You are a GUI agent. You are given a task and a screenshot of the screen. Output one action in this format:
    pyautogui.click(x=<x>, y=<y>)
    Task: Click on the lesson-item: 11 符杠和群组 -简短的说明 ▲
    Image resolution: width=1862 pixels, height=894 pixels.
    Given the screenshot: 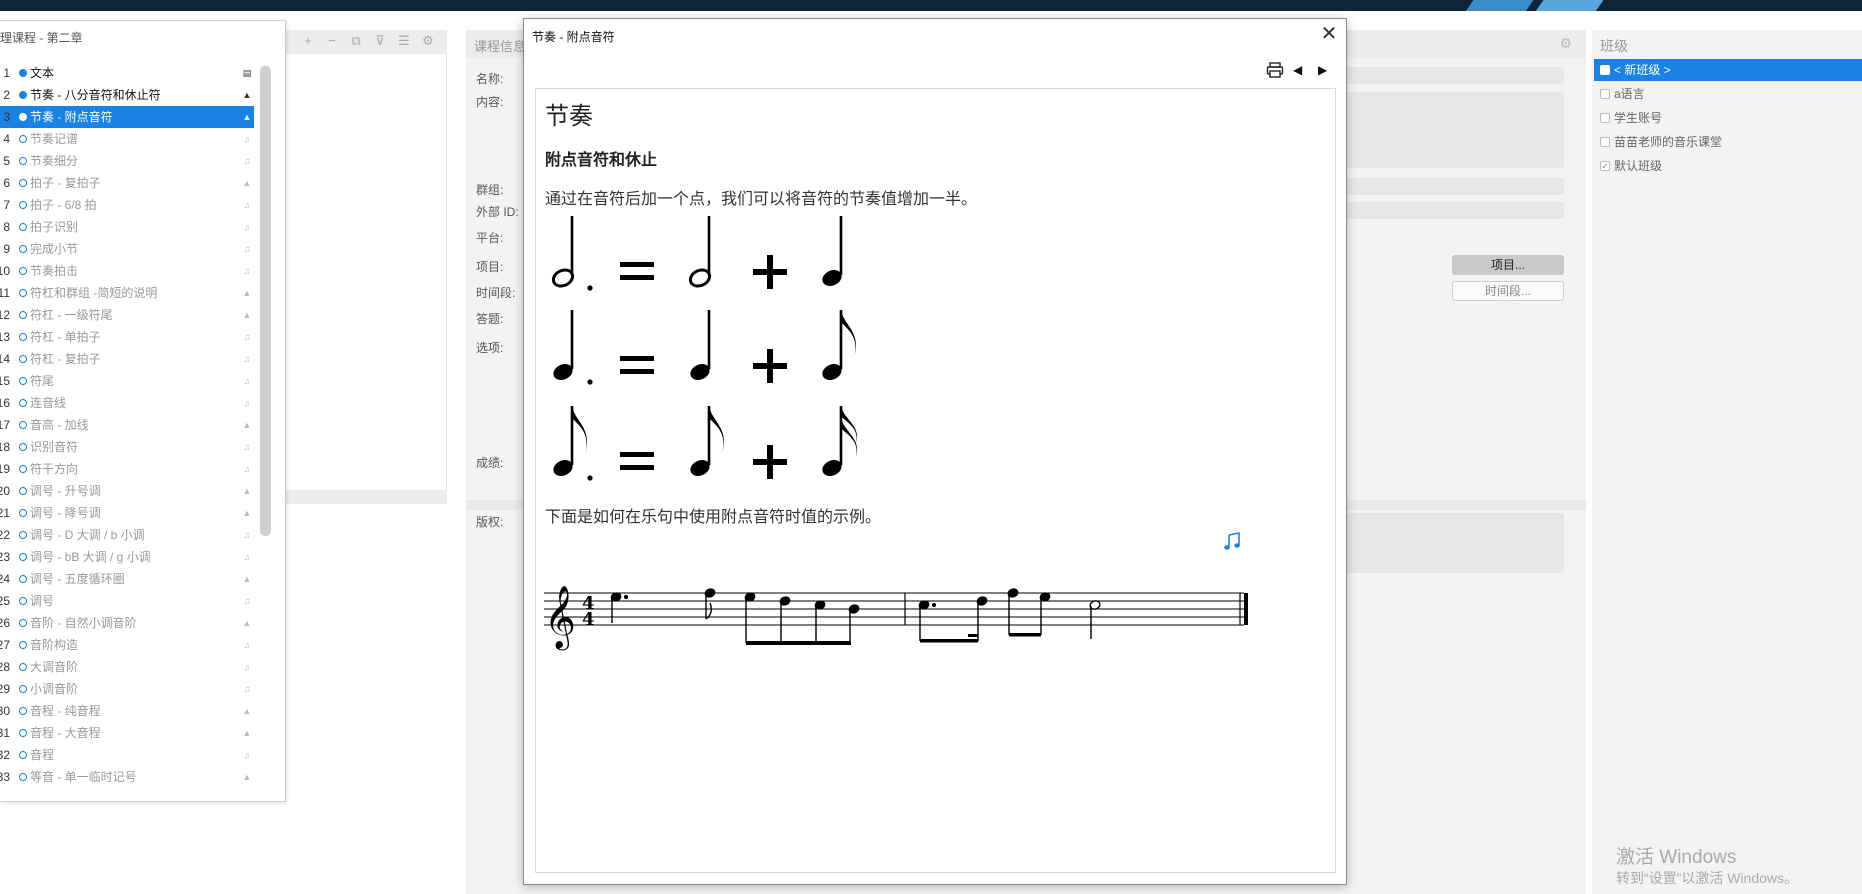 What is the action you would take?
    pyautogui.click(x=127, y=293)
    